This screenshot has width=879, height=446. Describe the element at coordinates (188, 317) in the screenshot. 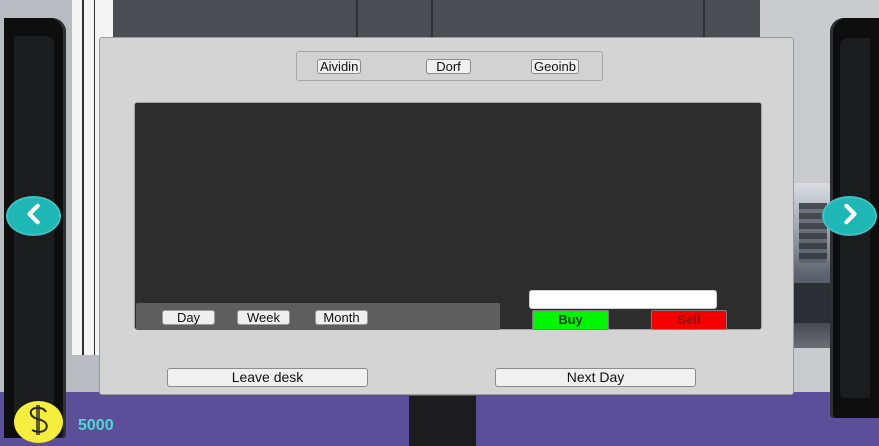

I see `range-day-button: Day` at that location.